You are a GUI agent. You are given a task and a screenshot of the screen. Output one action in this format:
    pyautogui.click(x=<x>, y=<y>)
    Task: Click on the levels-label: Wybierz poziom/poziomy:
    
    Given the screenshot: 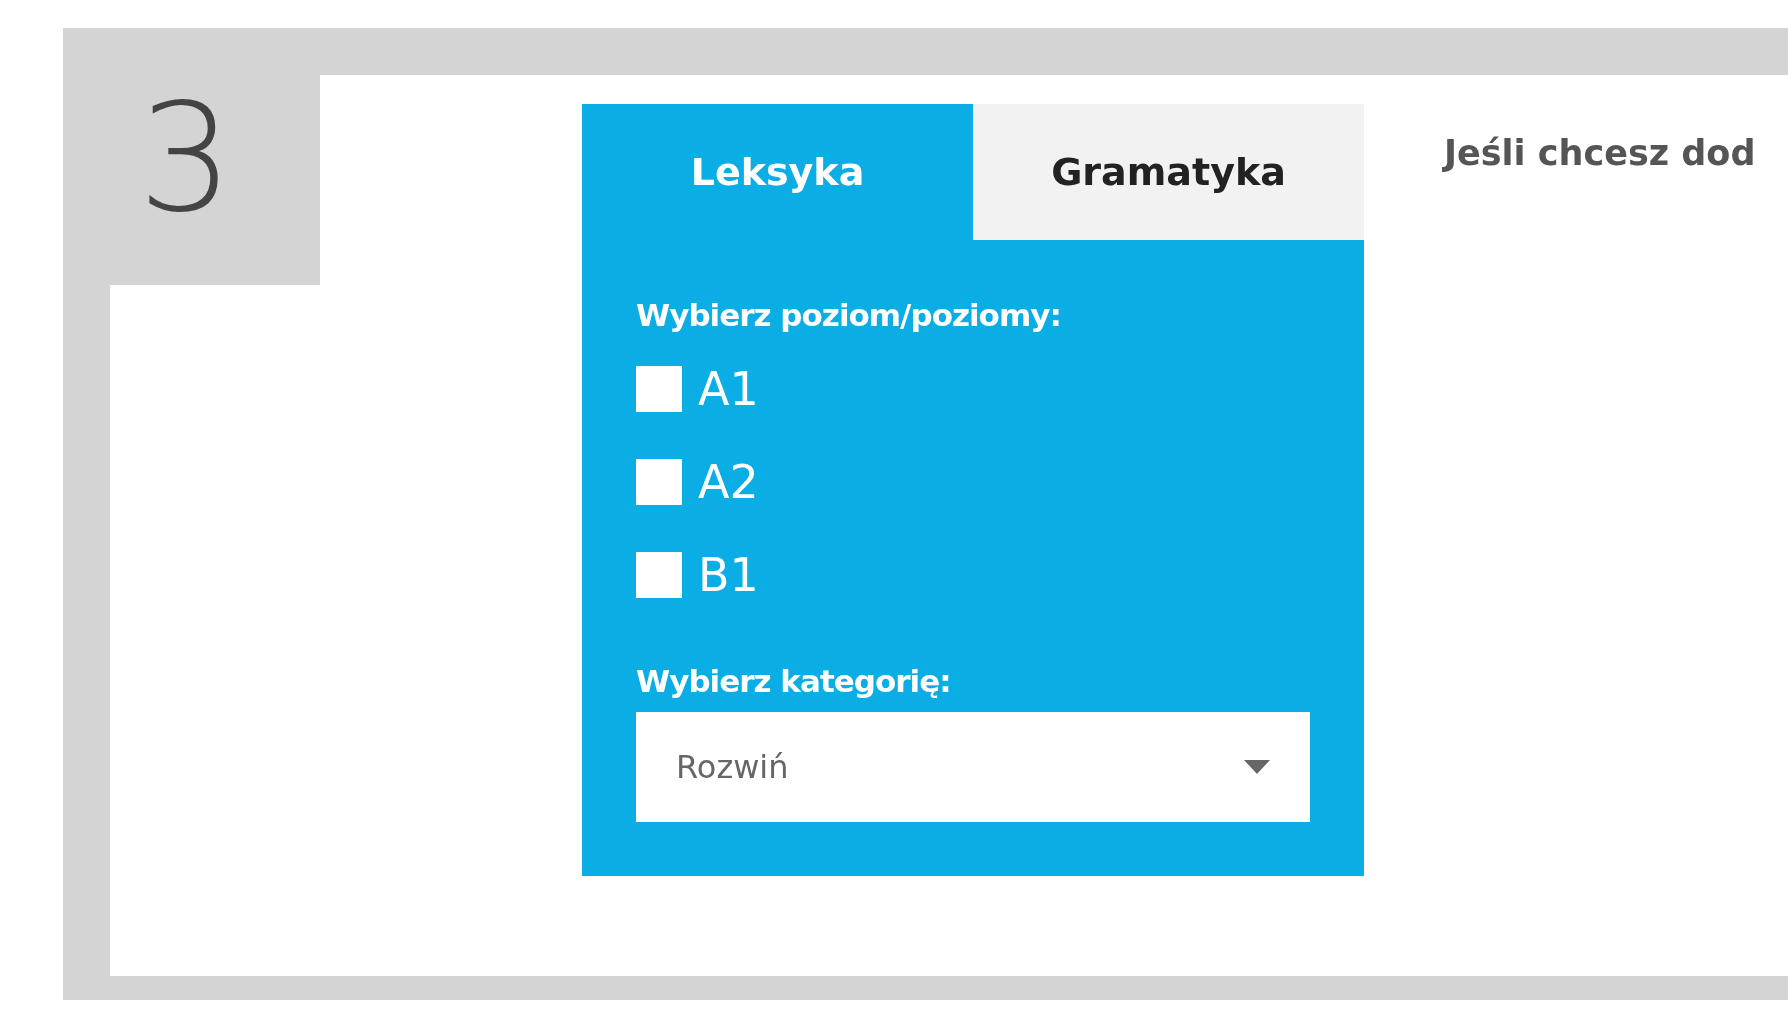 What is the action you would take?
    pyautogui.click(x=849, y=315)
    